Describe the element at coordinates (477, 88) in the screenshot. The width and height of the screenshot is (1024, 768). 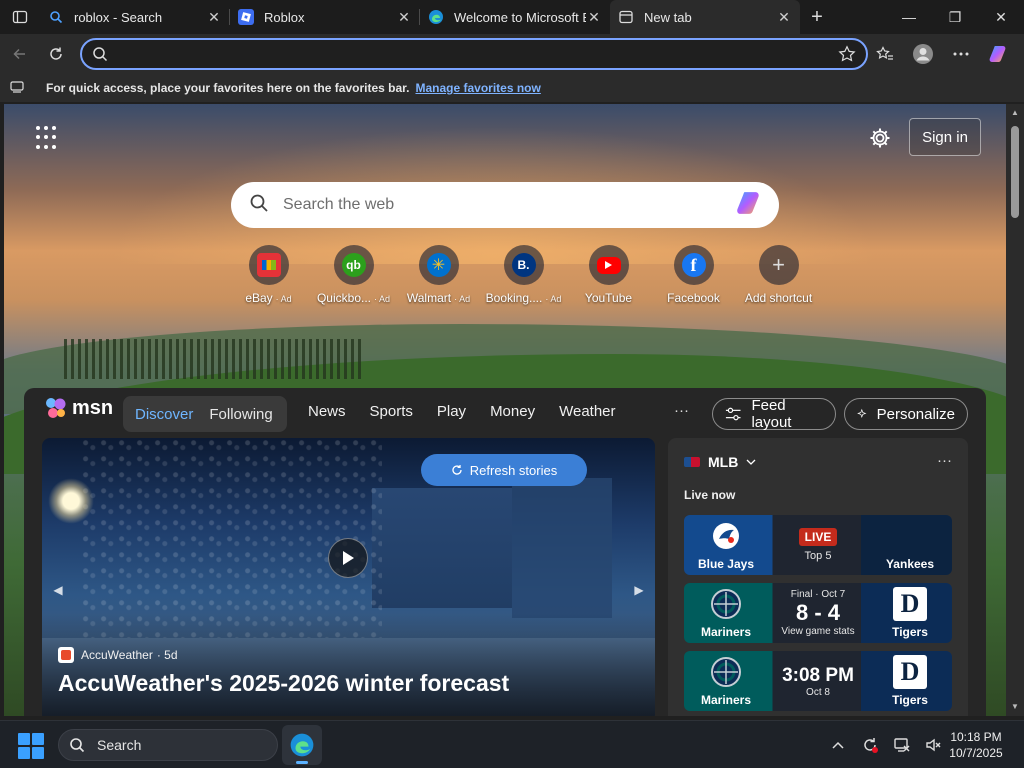
I see `manage-favorites-link: Manage favorites now` at that location.